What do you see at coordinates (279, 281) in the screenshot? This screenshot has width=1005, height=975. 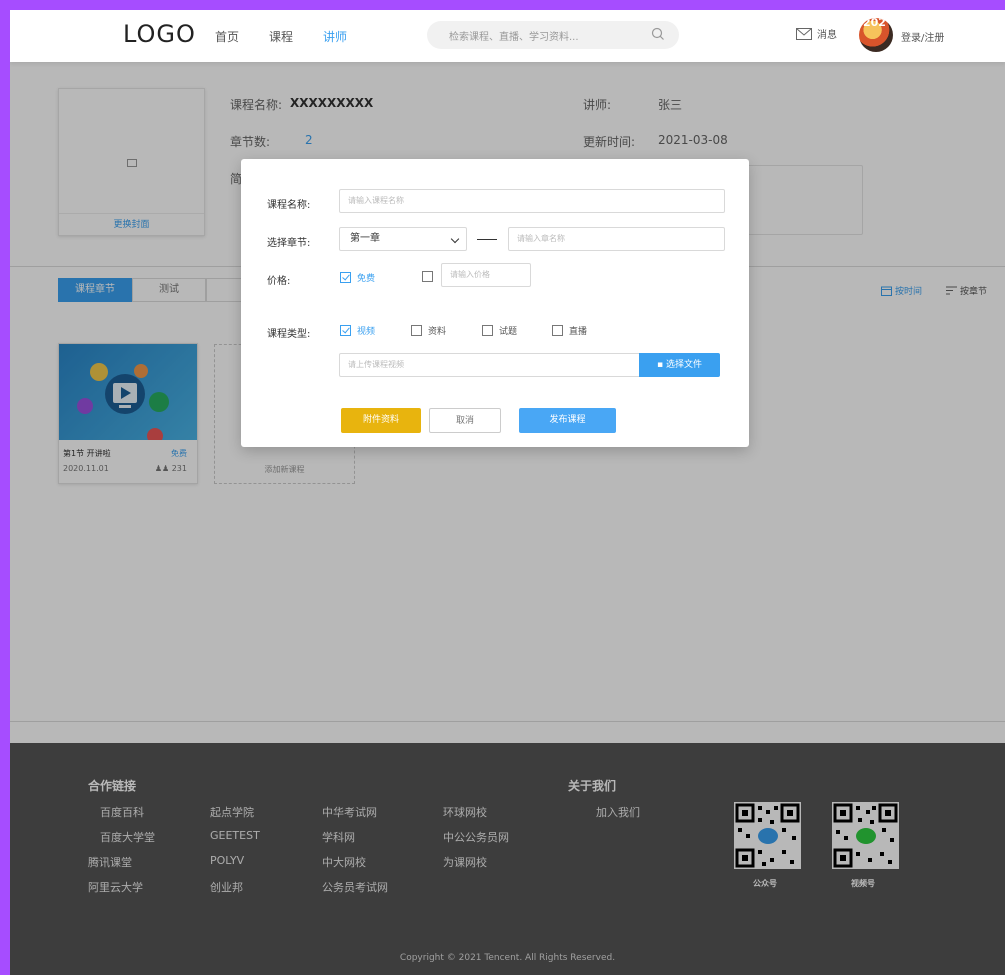 I see `modal-price-label: 价格:` at bounding box center [279, 281].